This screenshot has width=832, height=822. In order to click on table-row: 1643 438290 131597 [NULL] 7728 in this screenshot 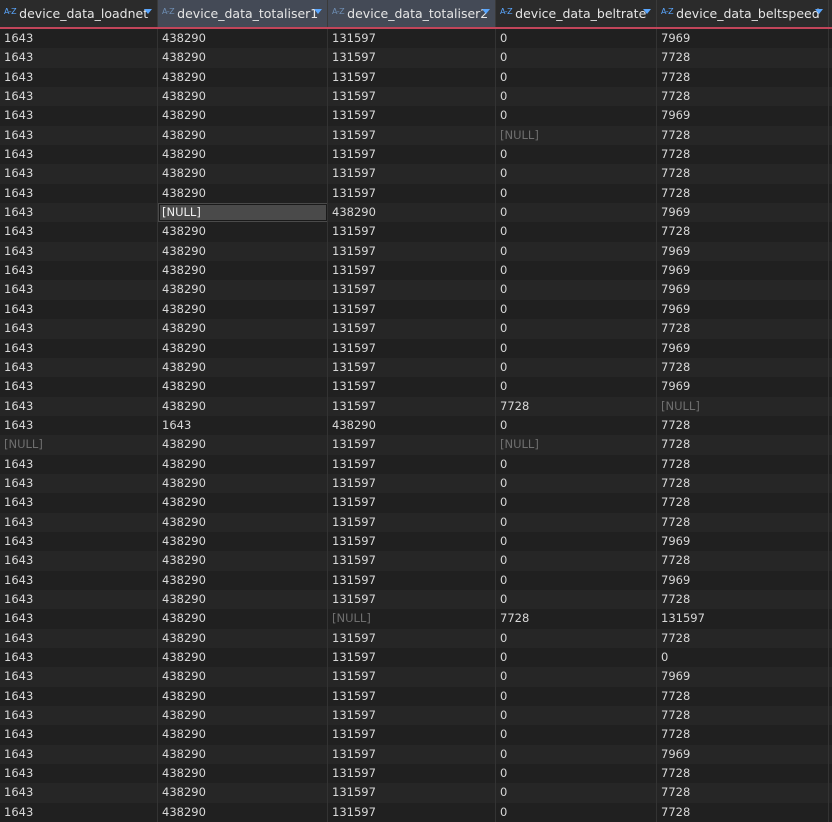, I will do `click(416, 135)`.